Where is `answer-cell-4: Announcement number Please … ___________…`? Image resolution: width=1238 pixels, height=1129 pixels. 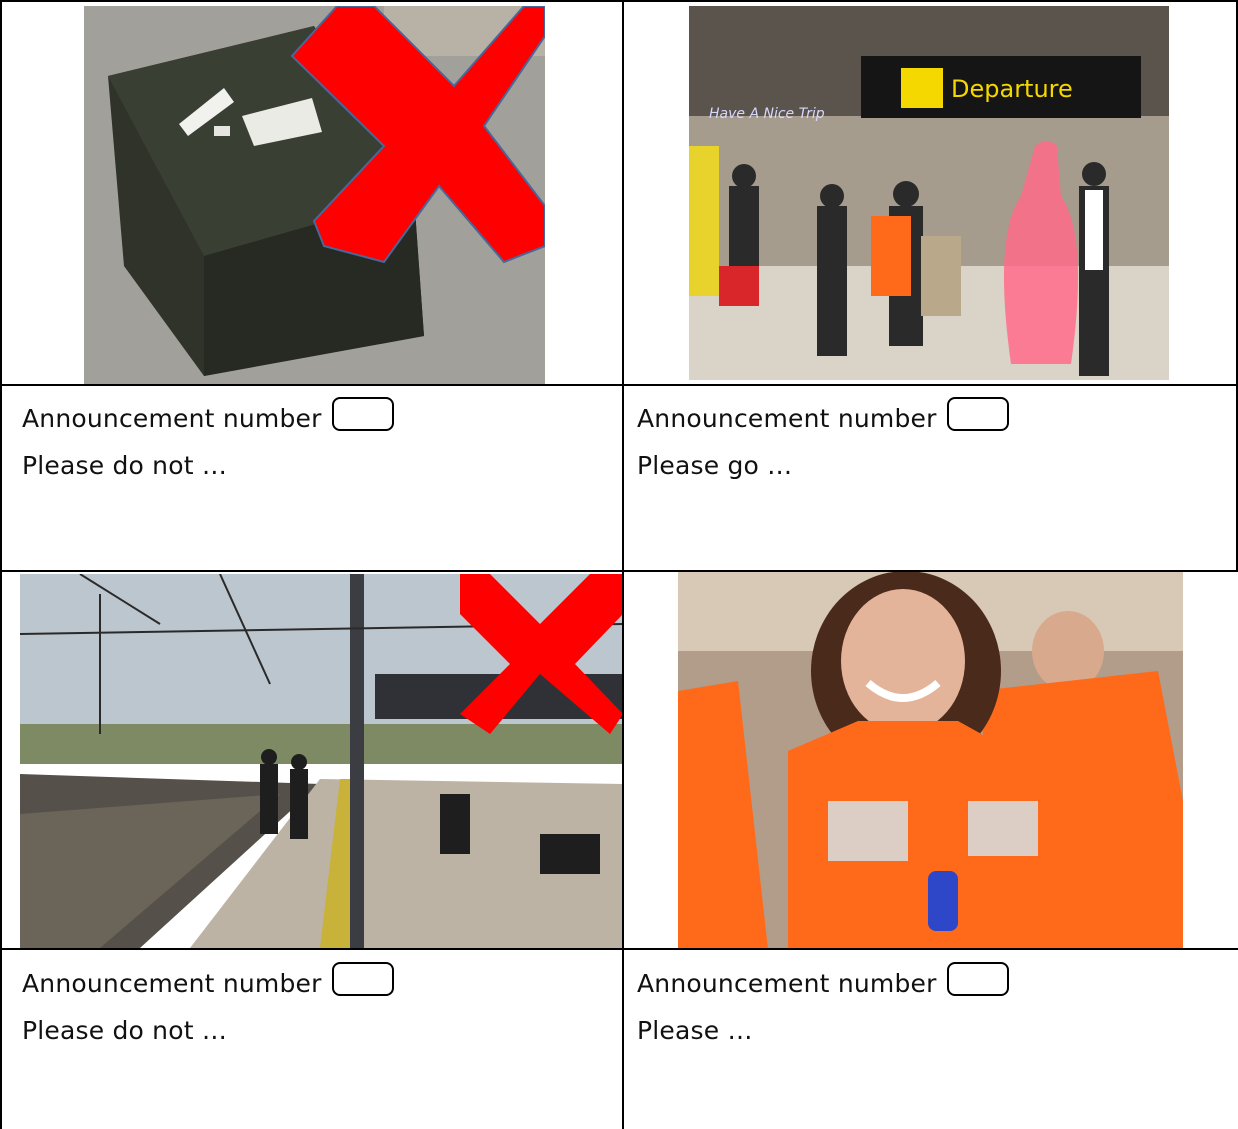
answer-cell-4: Announcement number Please … ___________… is located at coordinates (850, 1027).